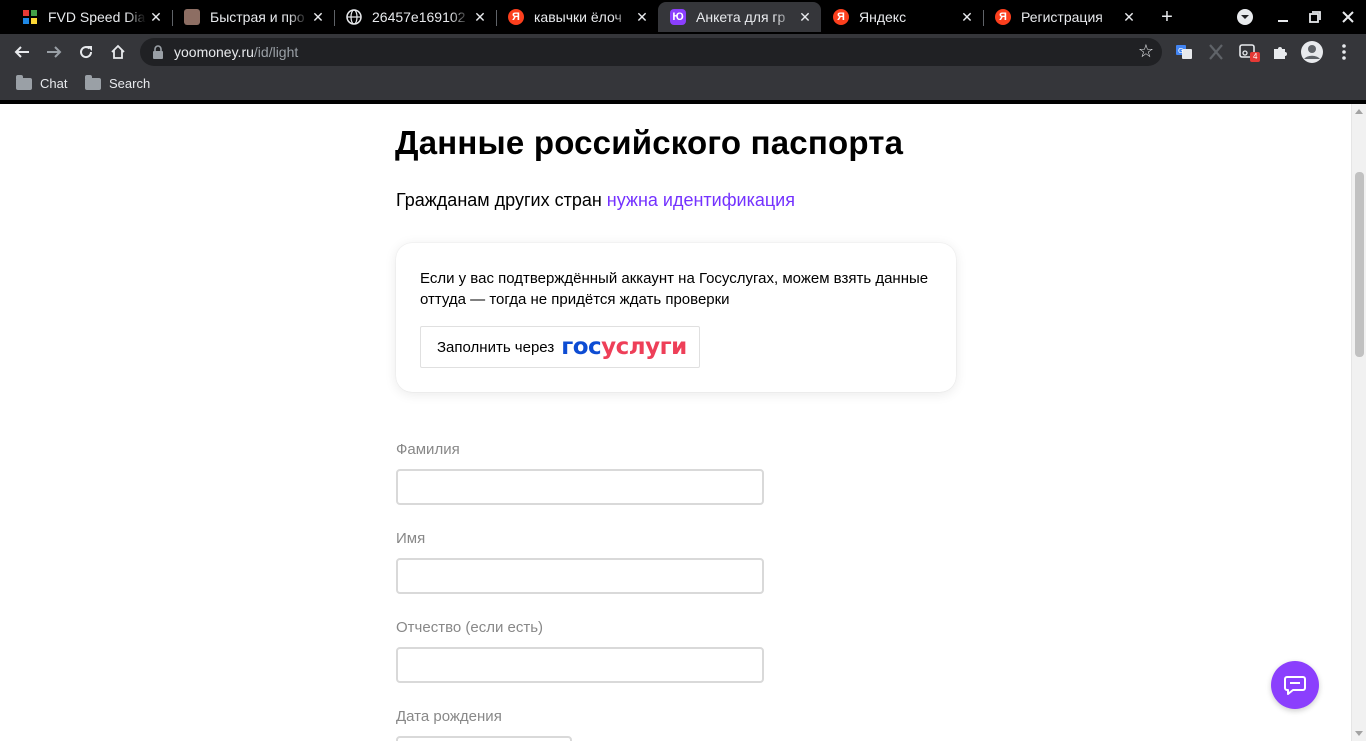 The image size is (1366, 741). Describe the element at coordinates (419, 17) in the screenshot. I see `tab-title: 26457e169102` at that location.